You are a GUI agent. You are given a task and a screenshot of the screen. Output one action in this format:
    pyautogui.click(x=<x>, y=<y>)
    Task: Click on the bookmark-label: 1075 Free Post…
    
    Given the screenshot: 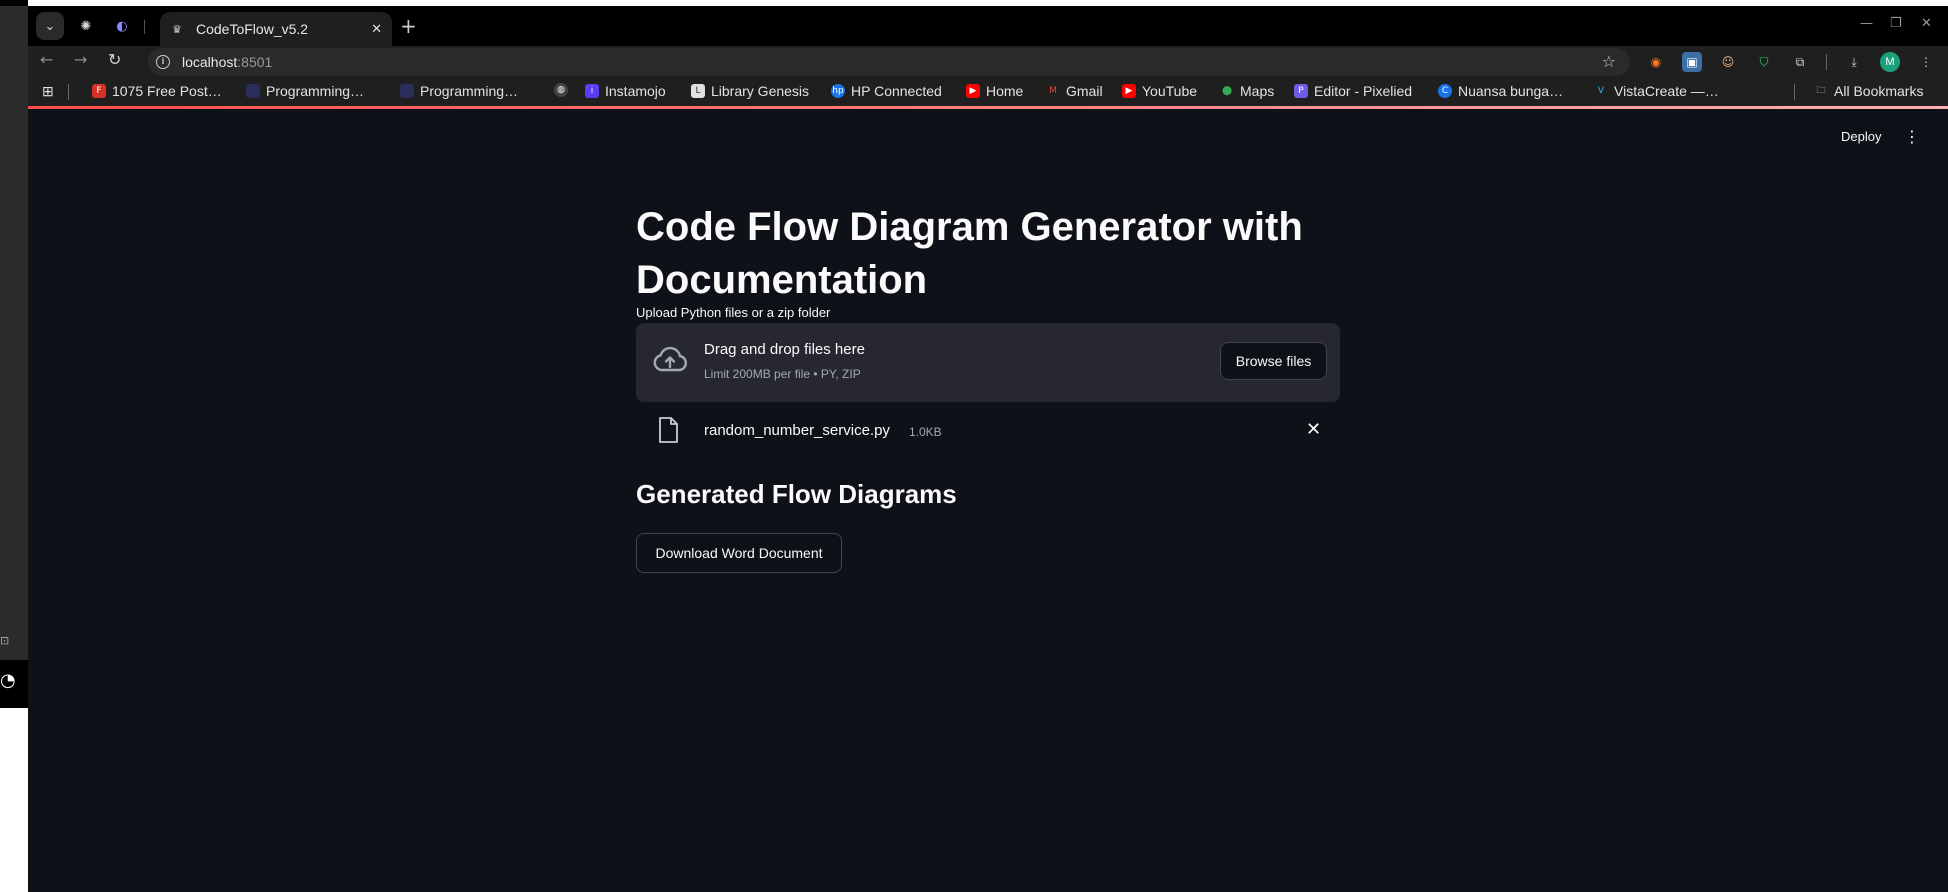 What is the action you would take?
    pyautogui.click(x=167, y=91)
    